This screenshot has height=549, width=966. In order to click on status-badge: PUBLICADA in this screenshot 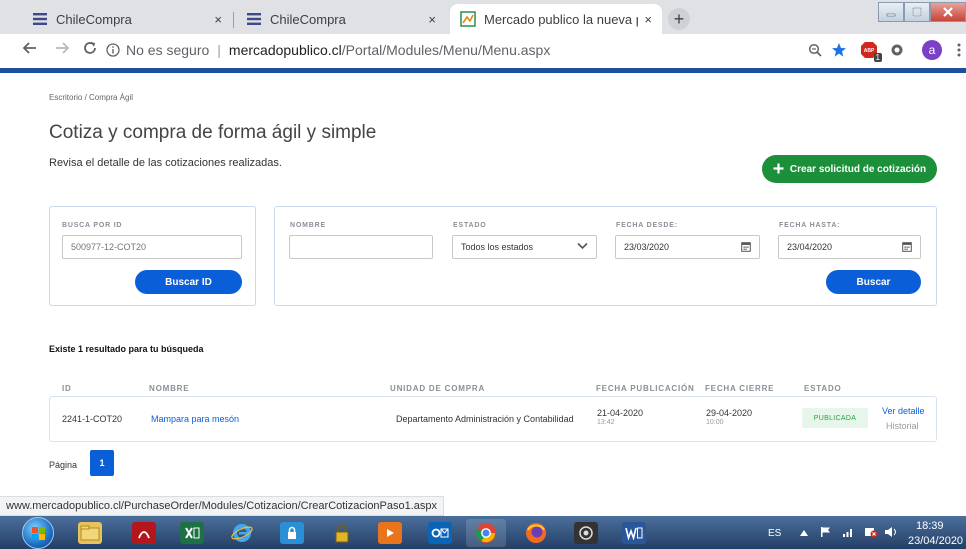, I will do `click(835, 418)`.